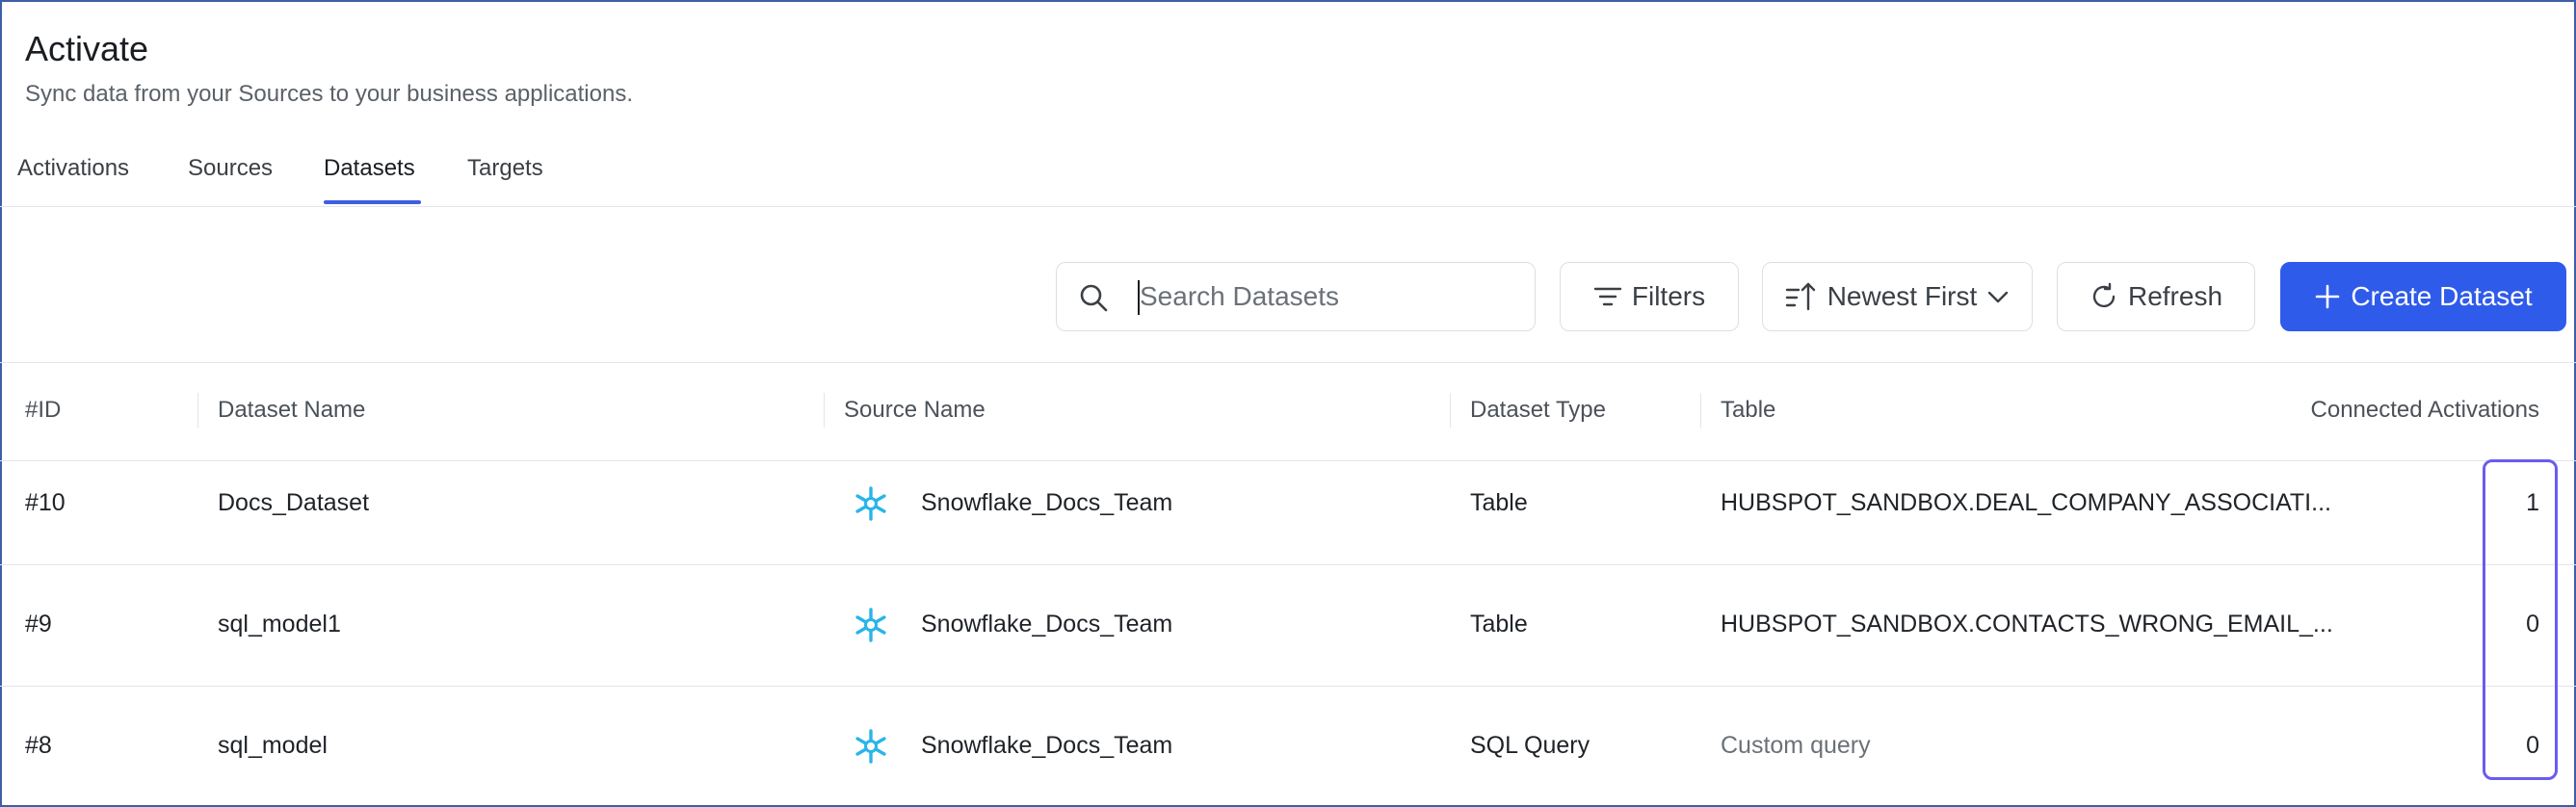 Image resolution: width=2576 pixels, height=807 pixels. Describe the element at coordinates (1288, 206) in the screenshot. I see `tabs-divider` at that location.